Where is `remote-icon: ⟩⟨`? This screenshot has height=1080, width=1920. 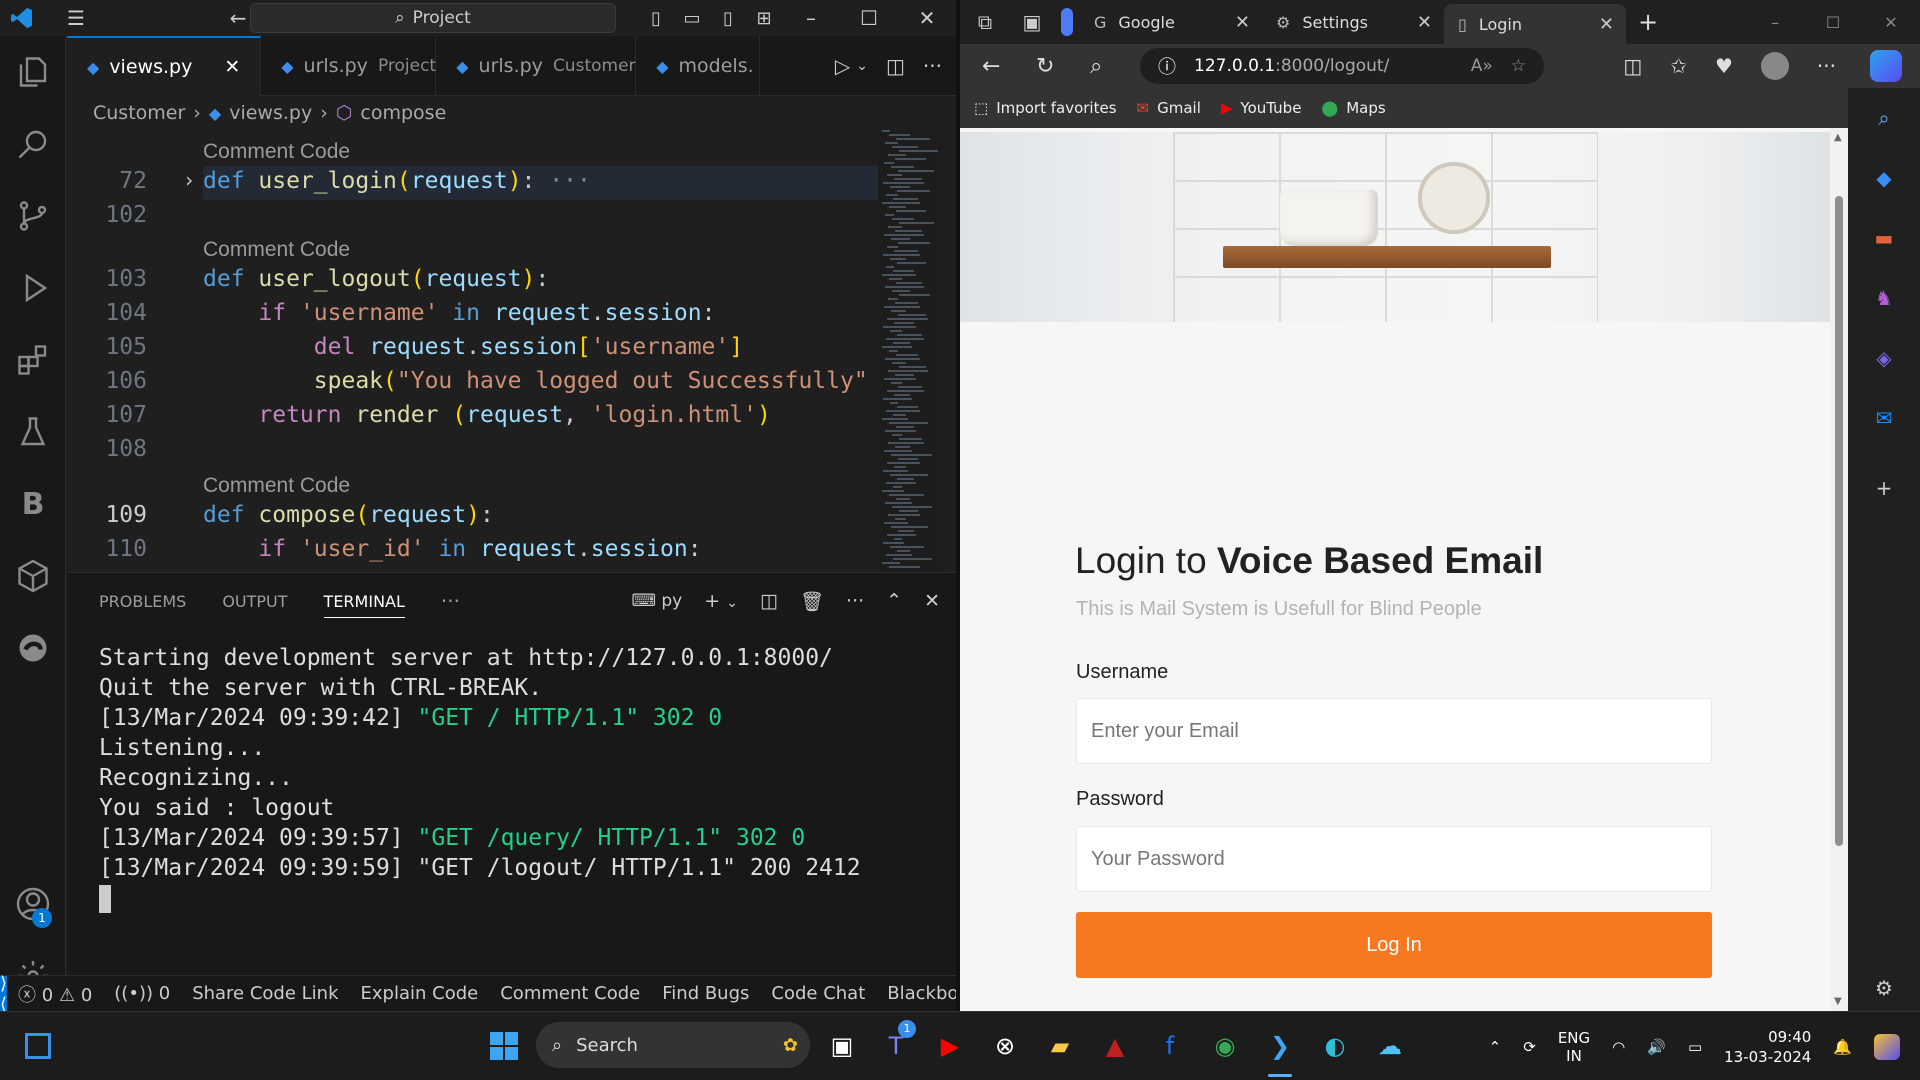
remote-icon: ⟩⟨ is located at coordinates (4, 994).